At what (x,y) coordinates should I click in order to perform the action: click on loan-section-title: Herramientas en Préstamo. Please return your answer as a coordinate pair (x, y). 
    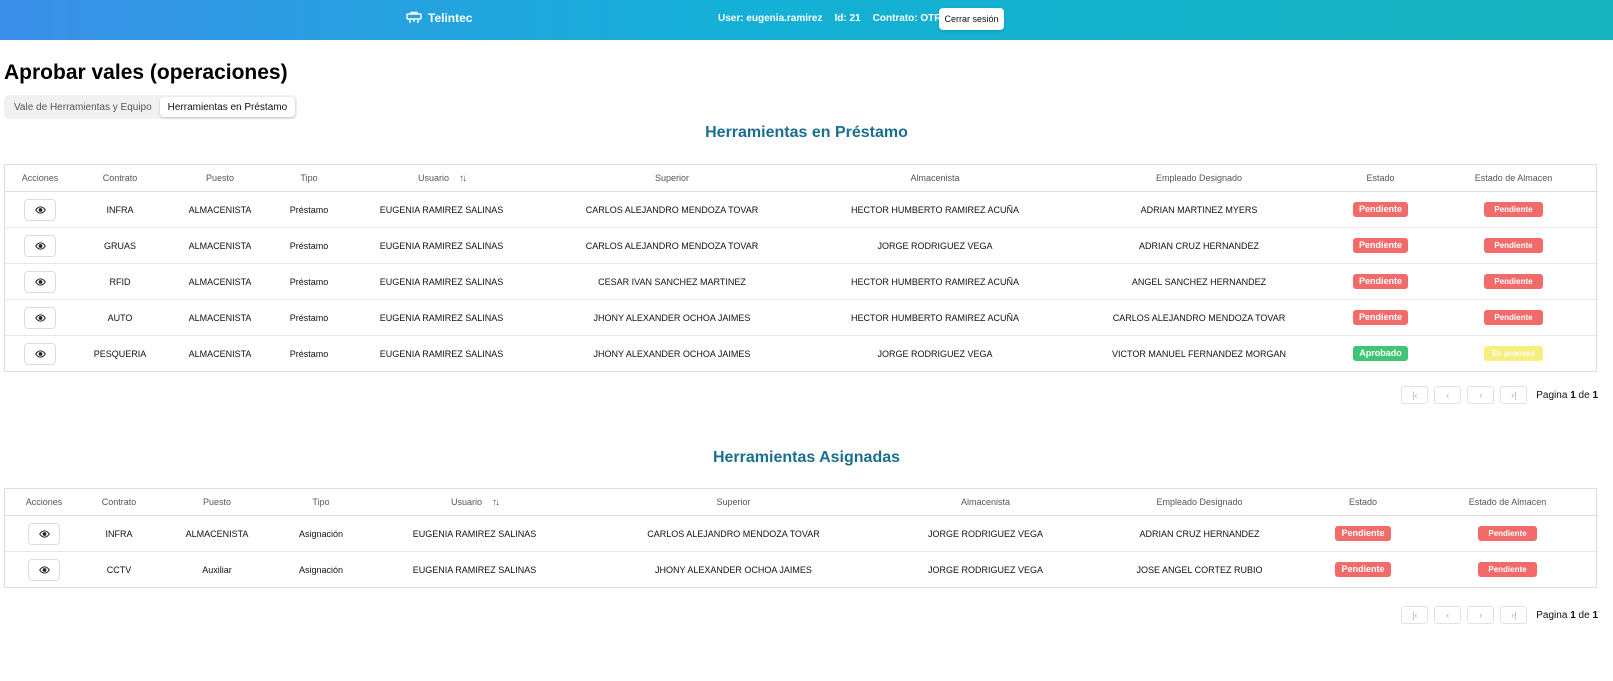
    Looking at the image, I should click on (806, 132).